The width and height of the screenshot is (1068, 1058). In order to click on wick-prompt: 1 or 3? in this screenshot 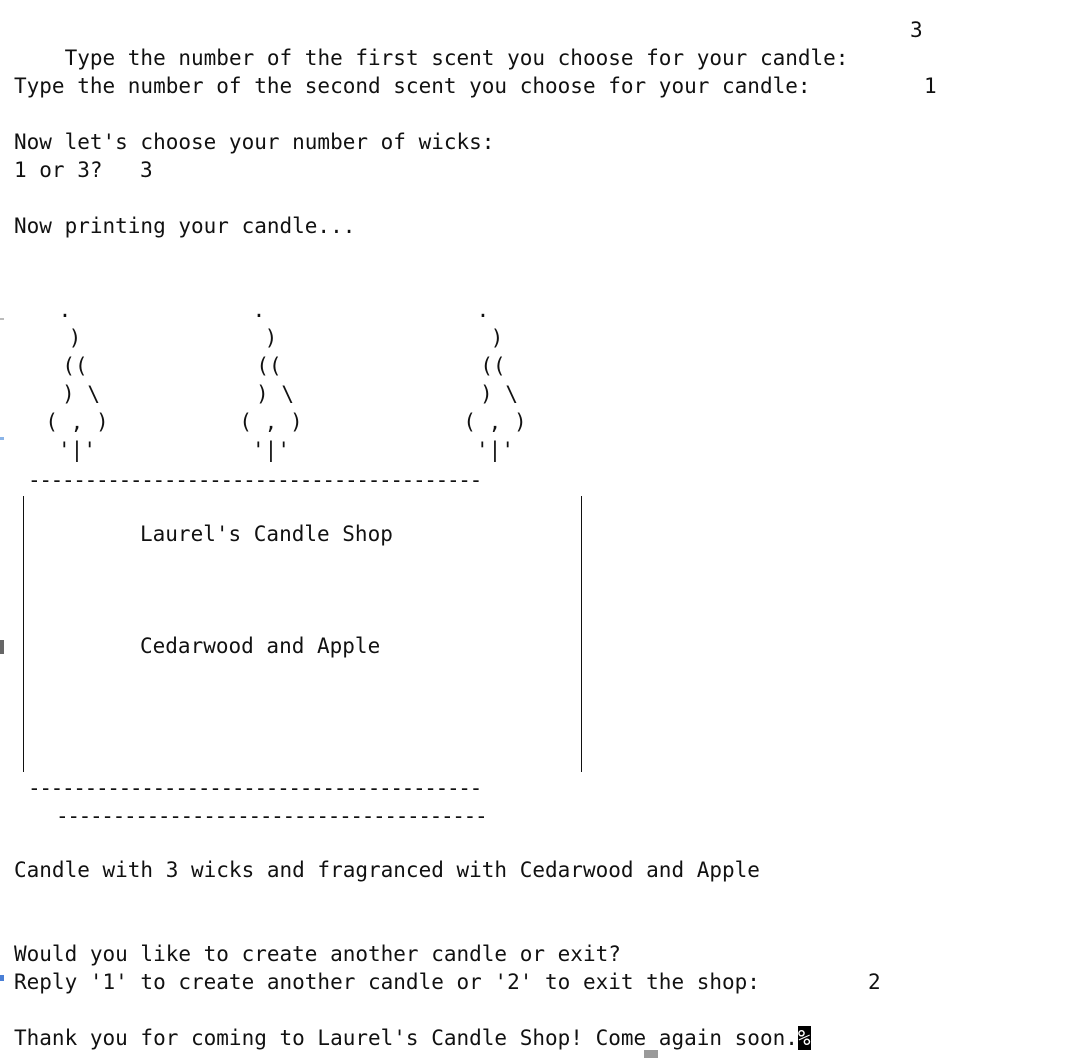, I will do `click(58, 170)`.